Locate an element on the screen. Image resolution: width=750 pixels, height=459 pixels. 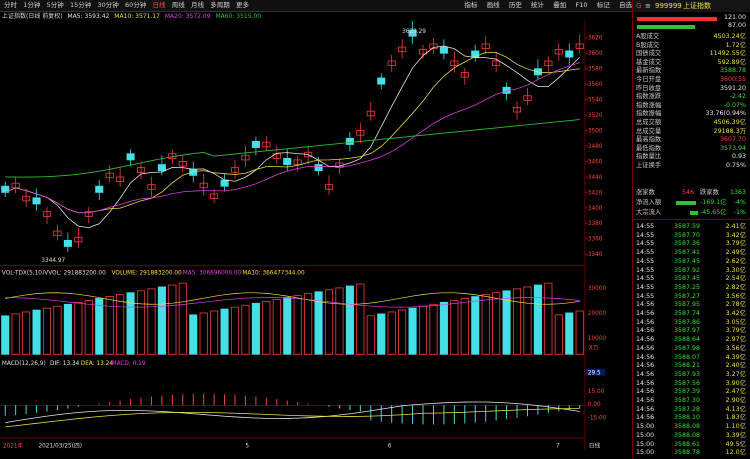
stat-row: 今日开盘 3600.55 is located at coordinates (692, 80).